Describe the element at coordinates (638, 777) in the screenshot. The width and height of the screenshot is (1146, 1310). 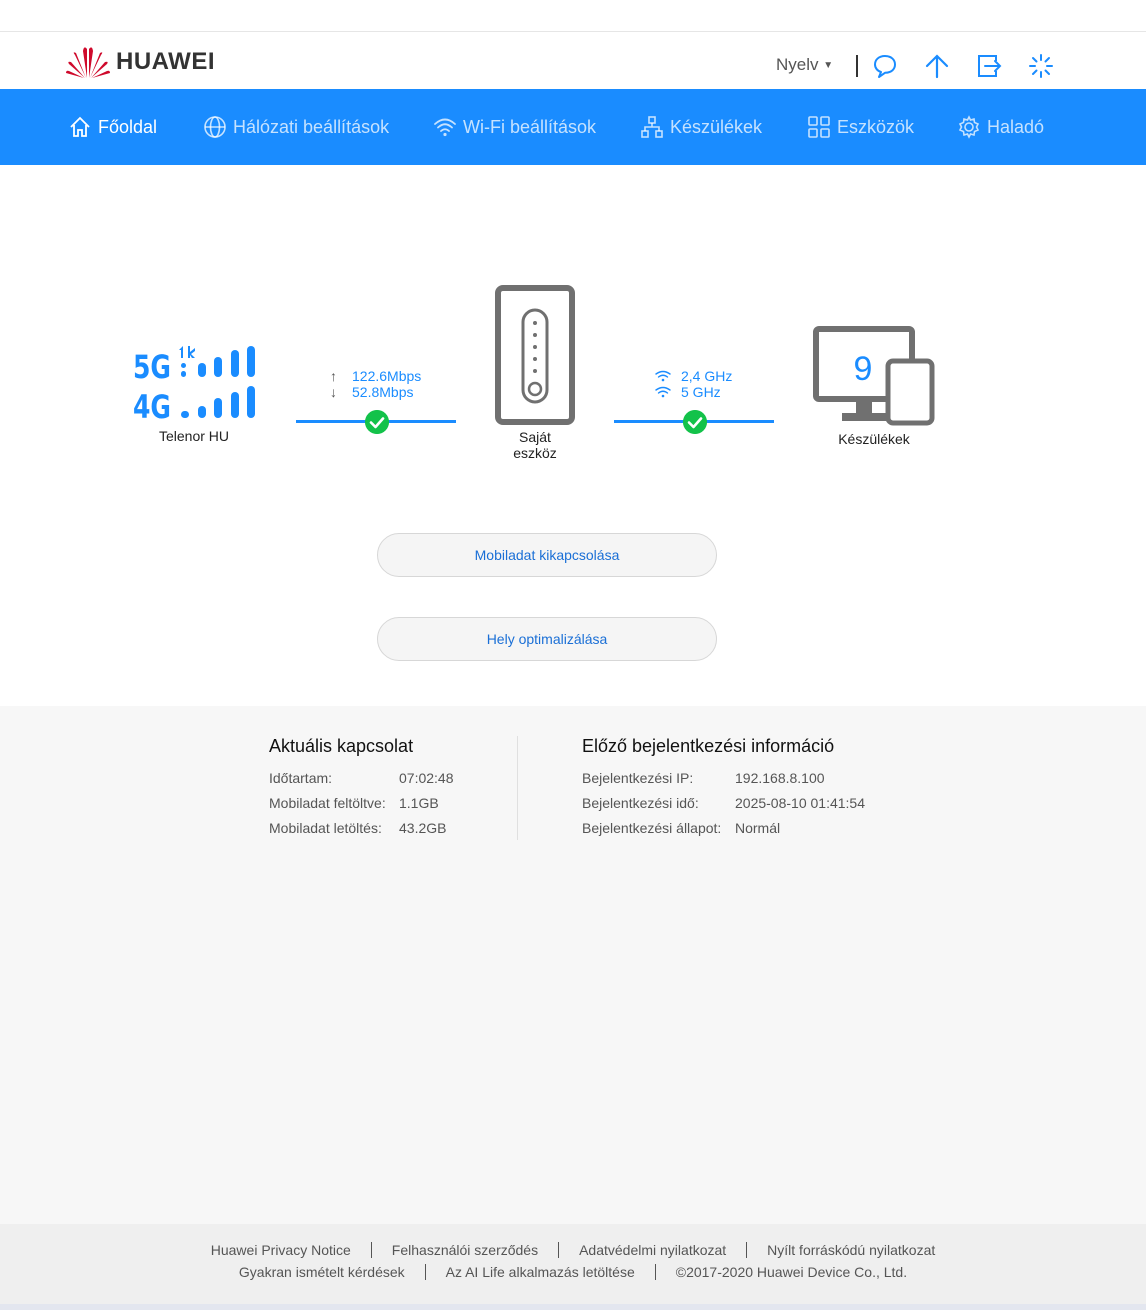
I see `info-label: Bejelentkezési IP:` at that location.